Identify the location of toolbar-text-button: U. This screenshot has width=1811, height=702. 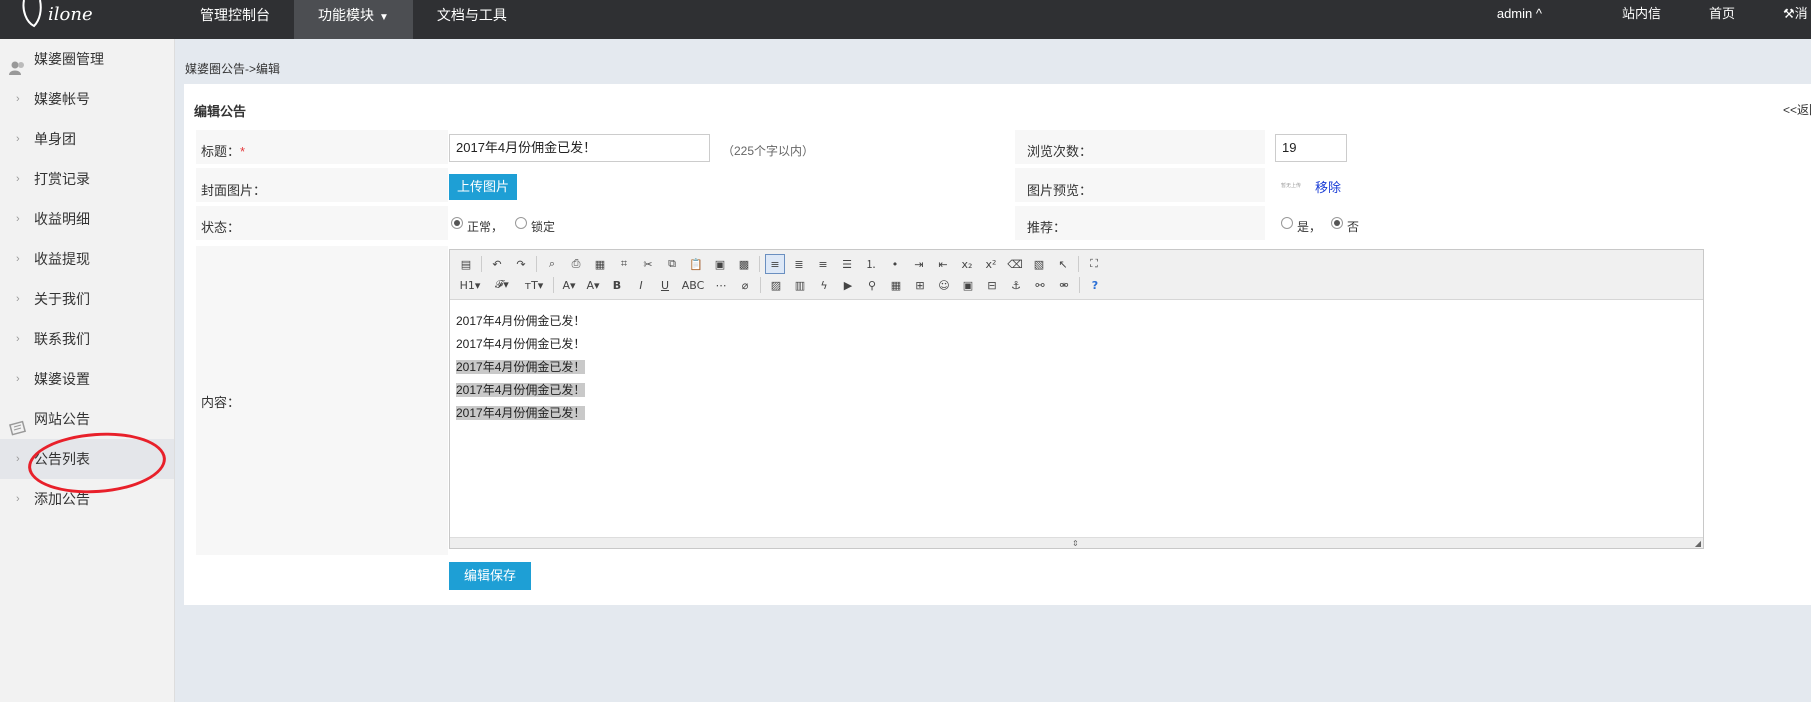
(665, 285).